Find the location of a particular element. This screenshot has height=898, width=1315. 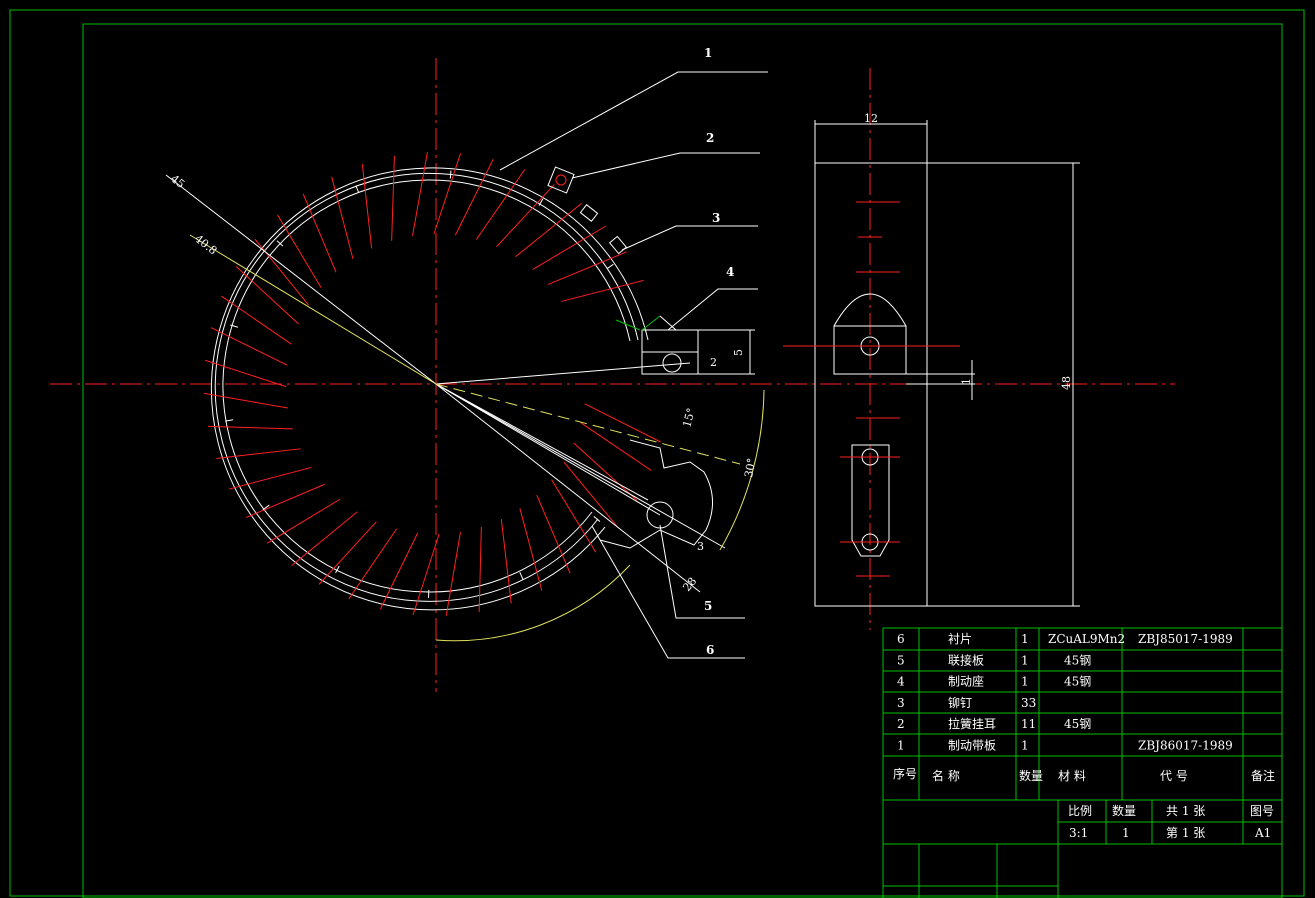

label-drawing-no: 图号 is located at coordinates (1262, 811).